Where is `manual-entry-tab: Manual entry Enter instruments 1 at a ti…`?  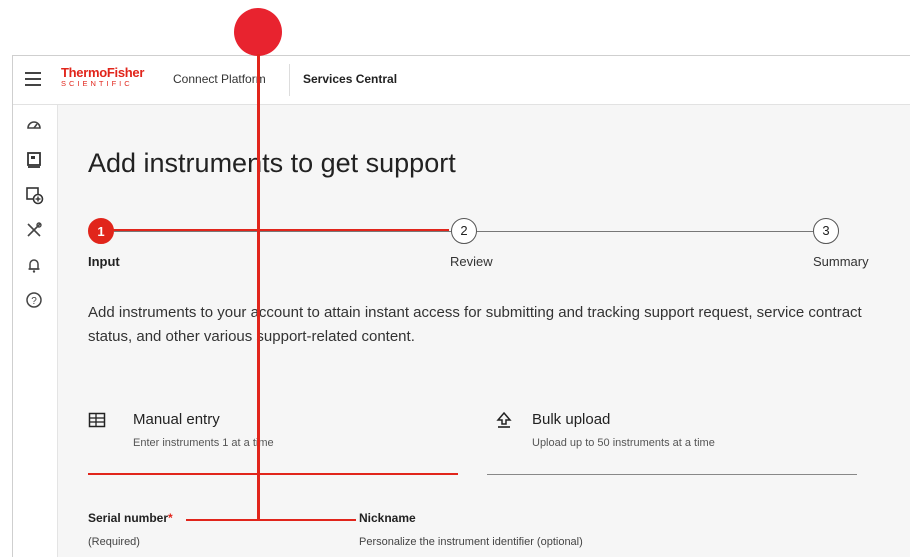 manual-entry-tab: Manual entry Enter instruments 1 at a ti… is located at coordinates (273, 440).